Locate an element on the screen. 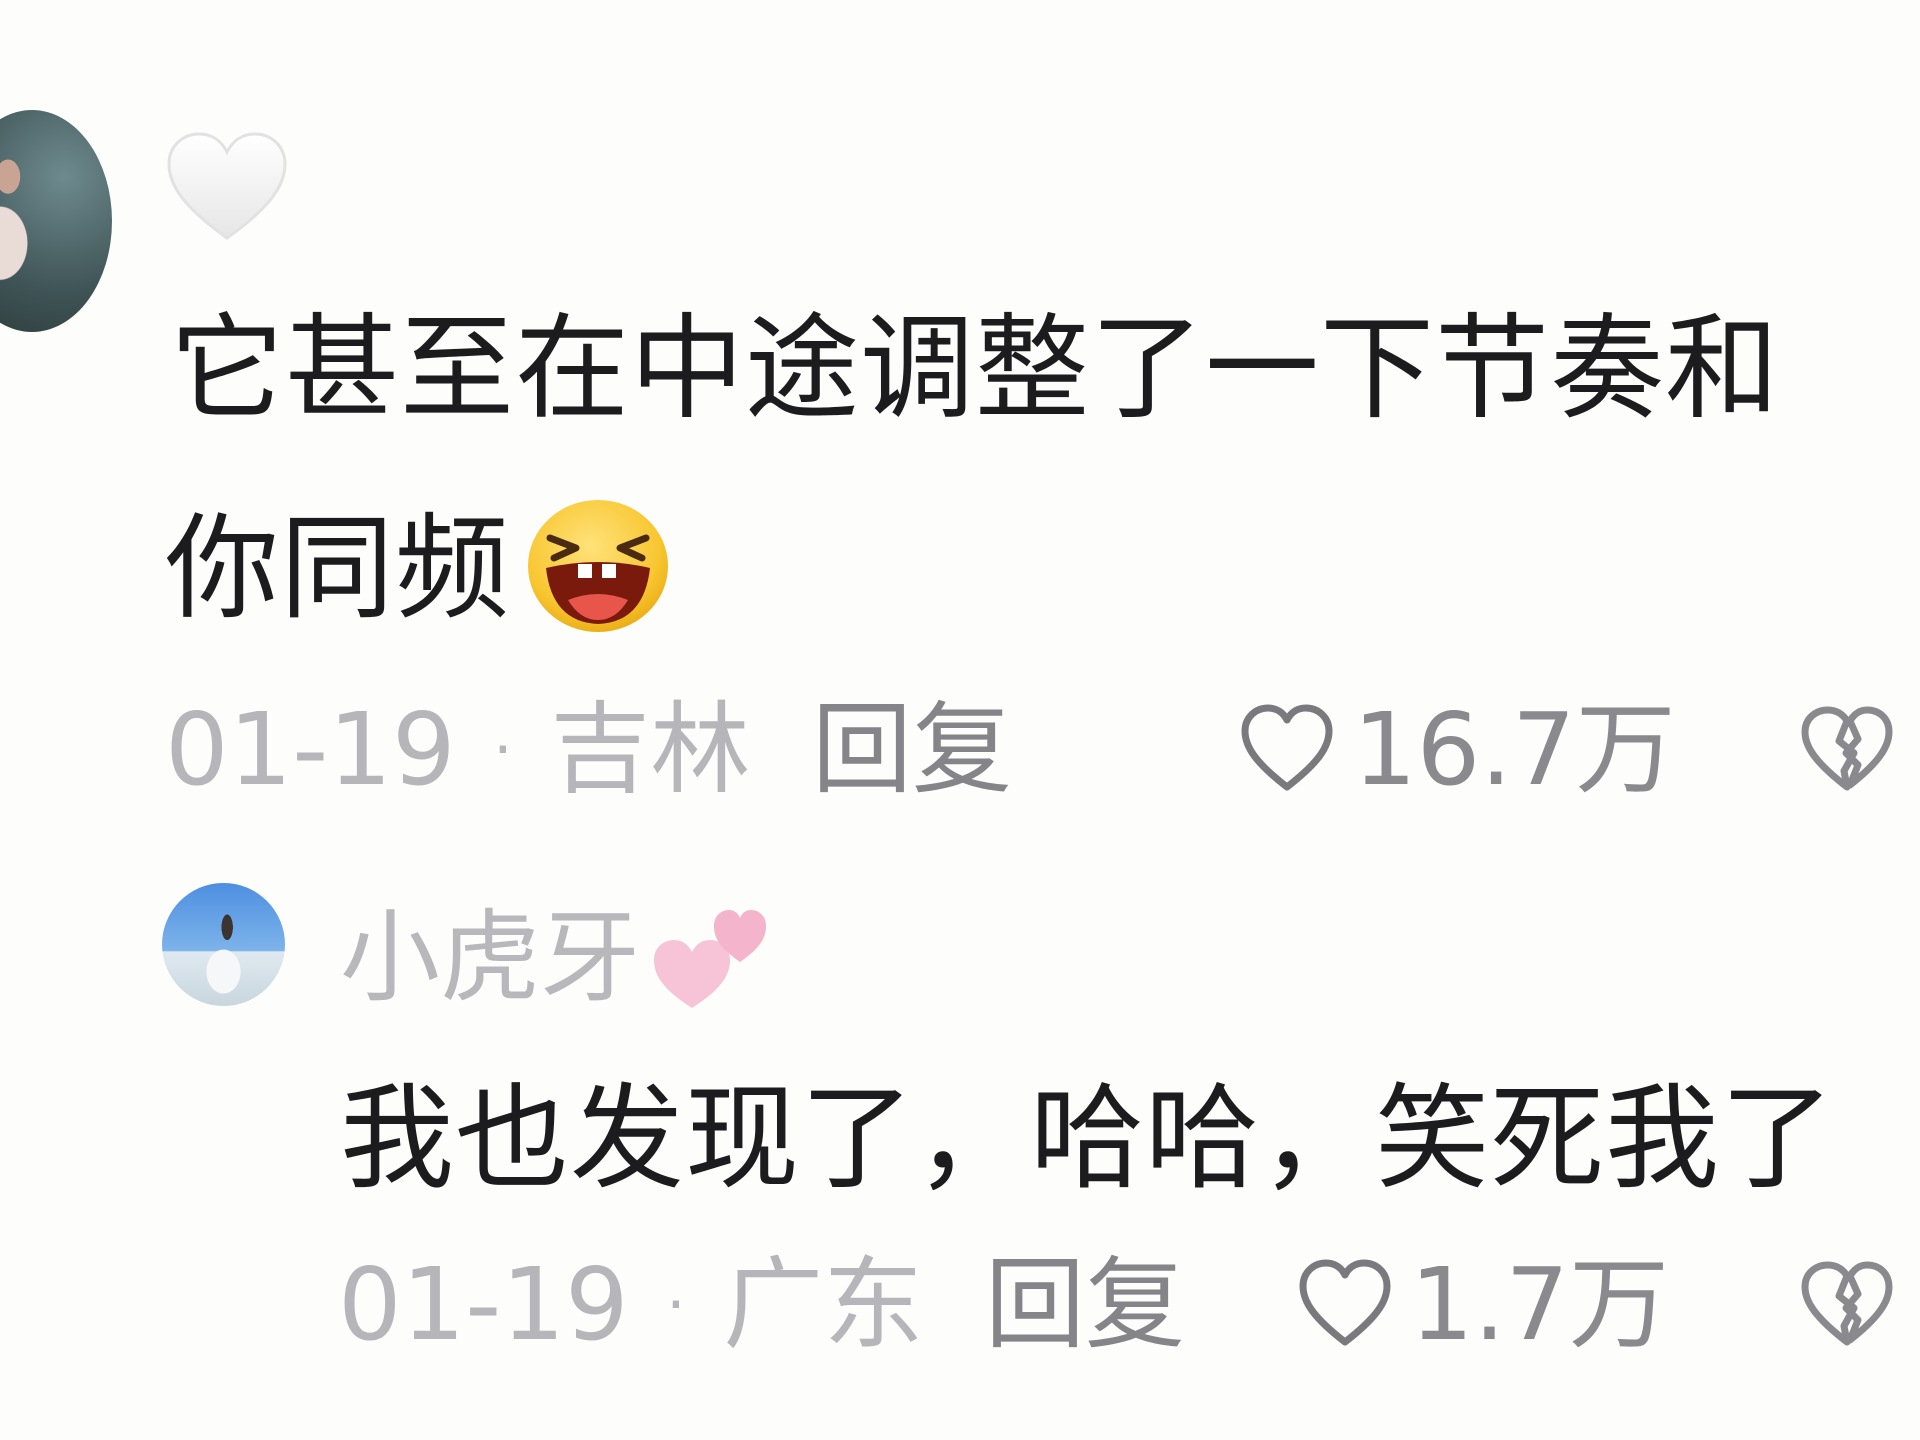 Image resolution: width=1920 pixels, height=1440 pixels. laughing-emoji is located at coordinates (598, 566).